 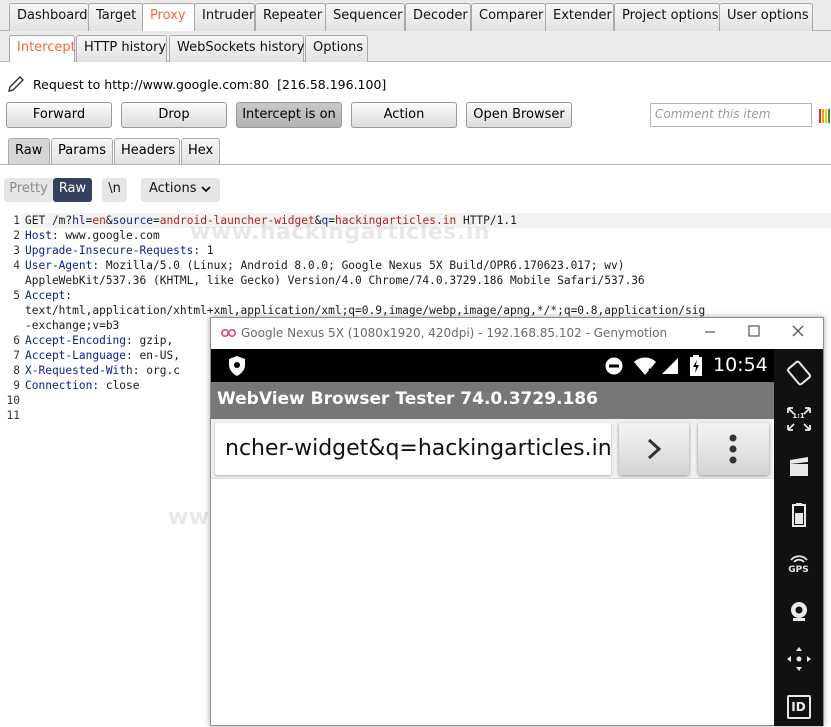 I want to click on scale-label: 1:1, so click(x=798, y=416).